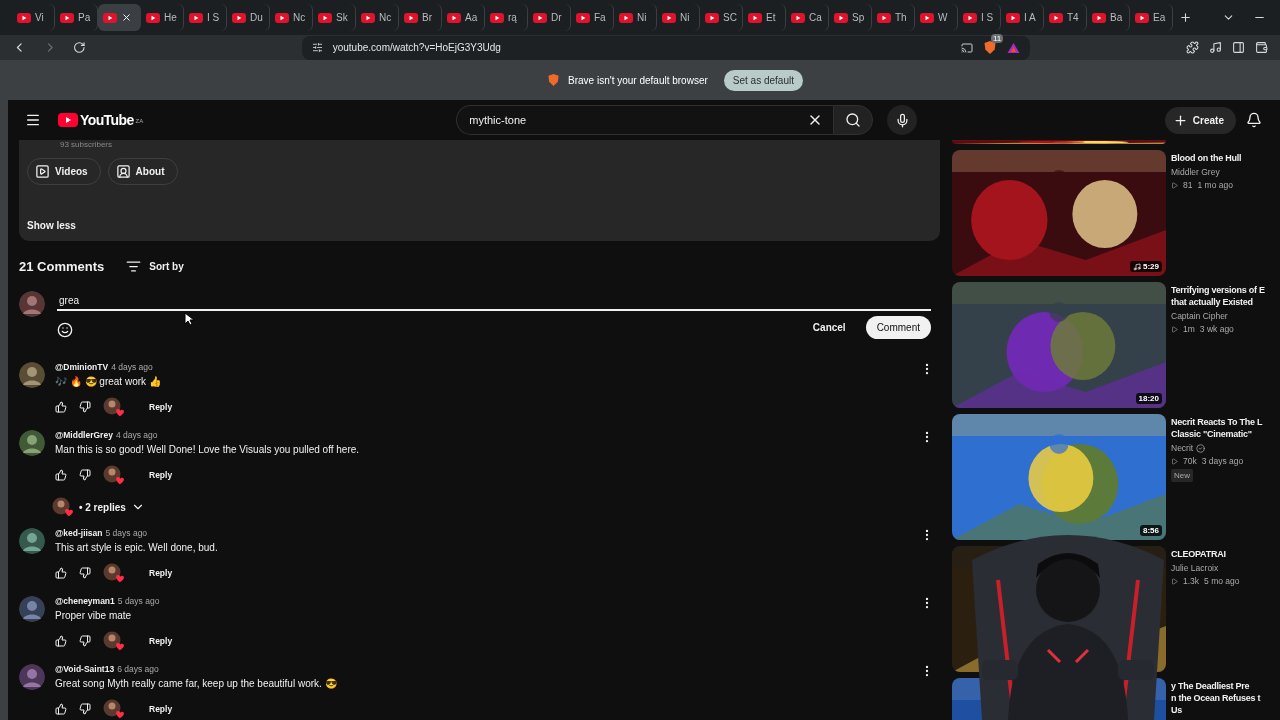  I want to click on browser-tab: Fa, so click(592, 17).